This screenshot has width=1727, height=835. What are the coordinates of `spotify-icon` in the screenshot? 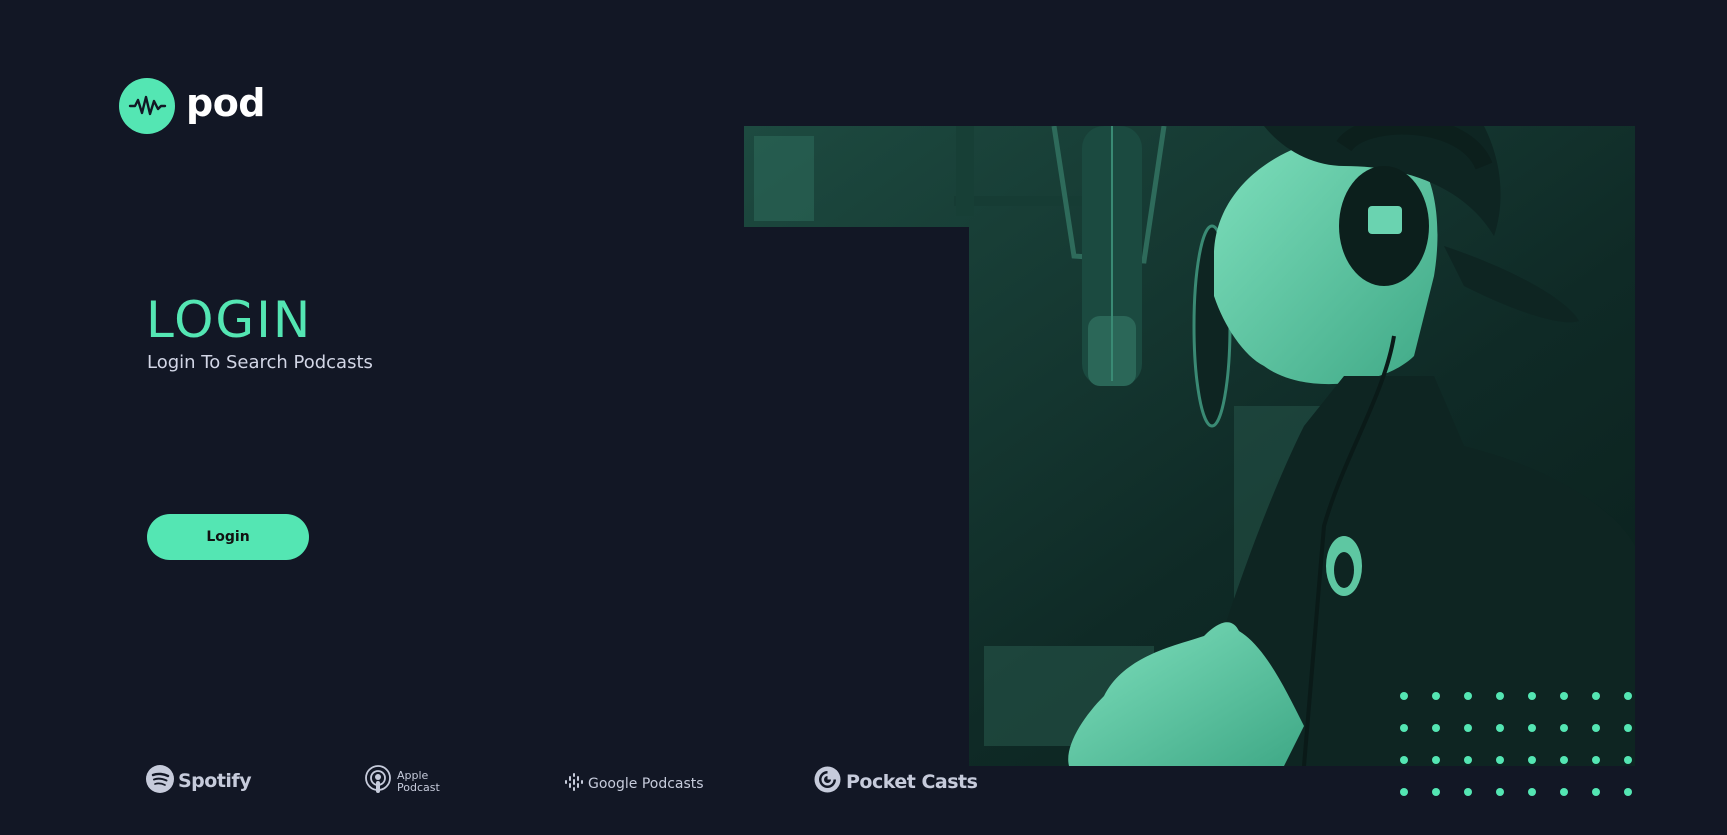 It's located at (160, 781).